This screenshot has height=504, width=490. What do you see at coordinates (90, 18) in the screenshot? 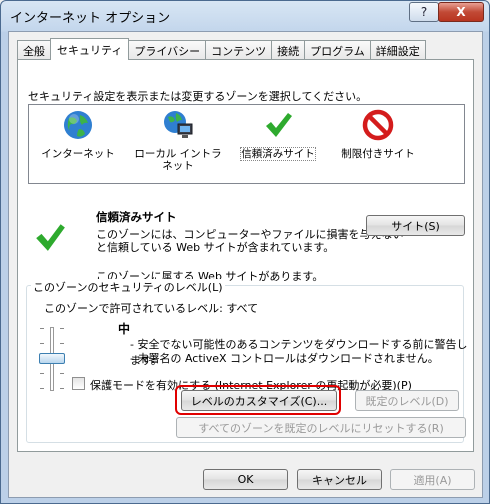
I see `window-title: インターネット オプション` at bounding box center [90, 18].